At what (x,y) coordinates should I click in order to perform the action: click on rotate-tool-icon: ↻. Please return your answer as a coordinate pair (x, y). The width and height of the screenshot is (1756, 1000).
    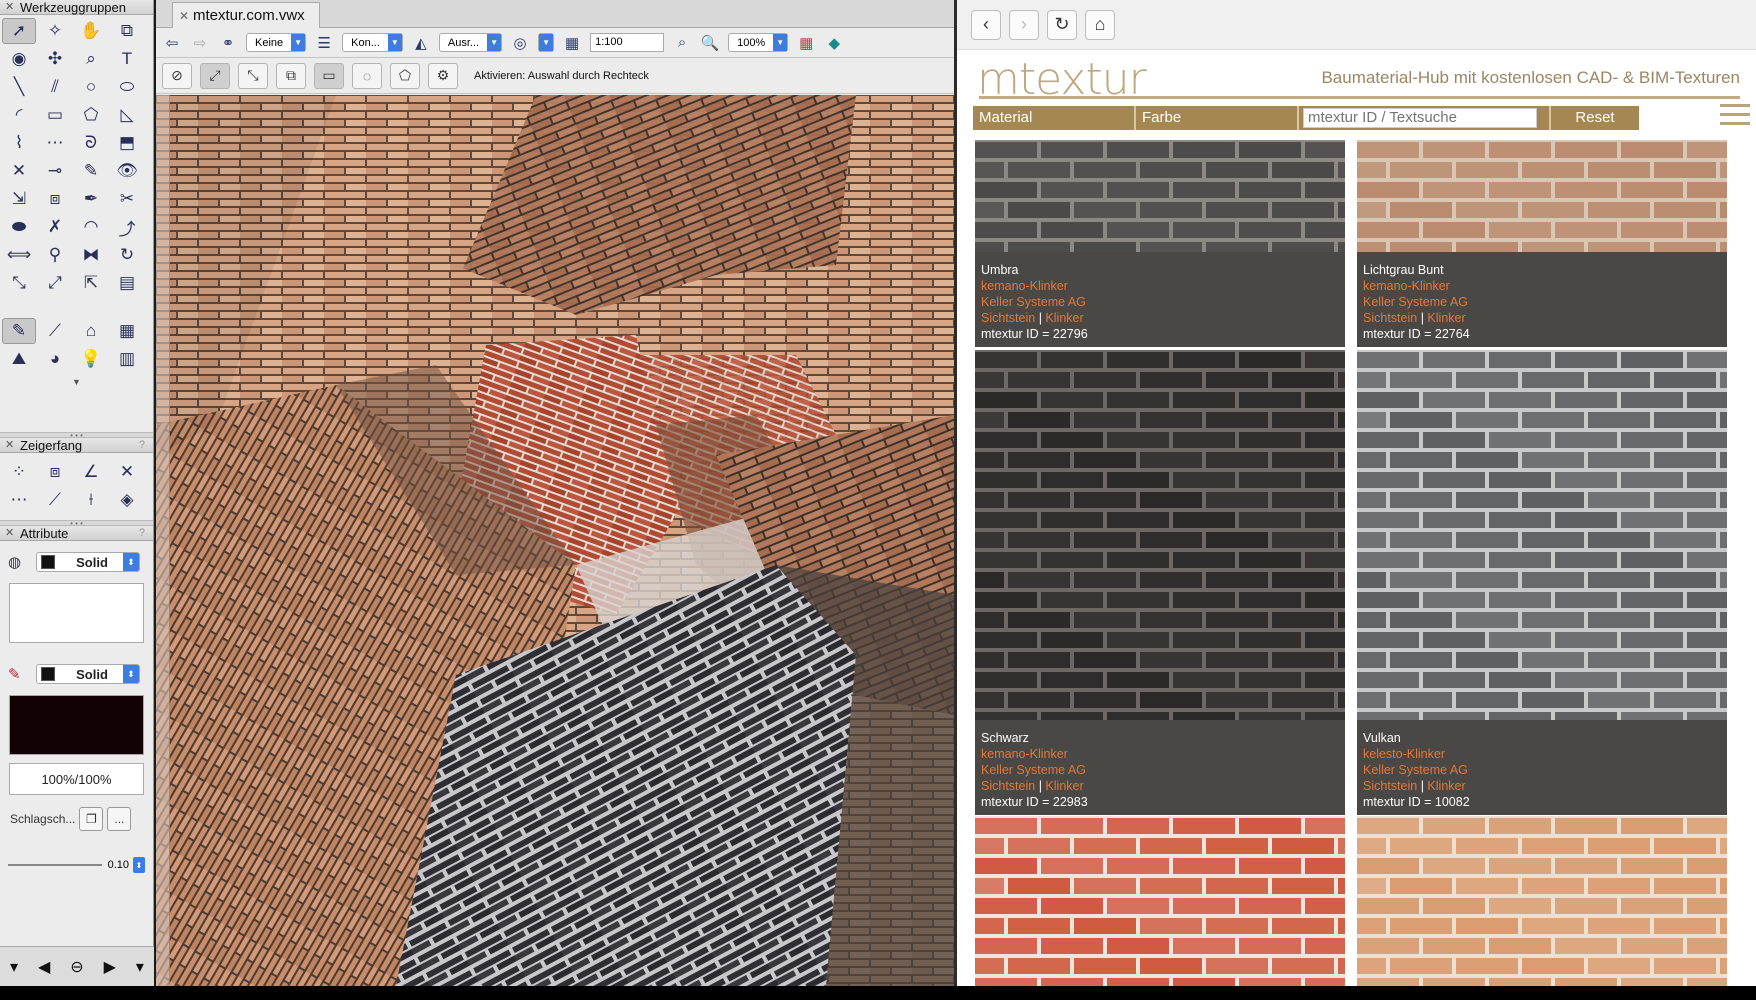
    Looking at the image, I should click on (127, 255).